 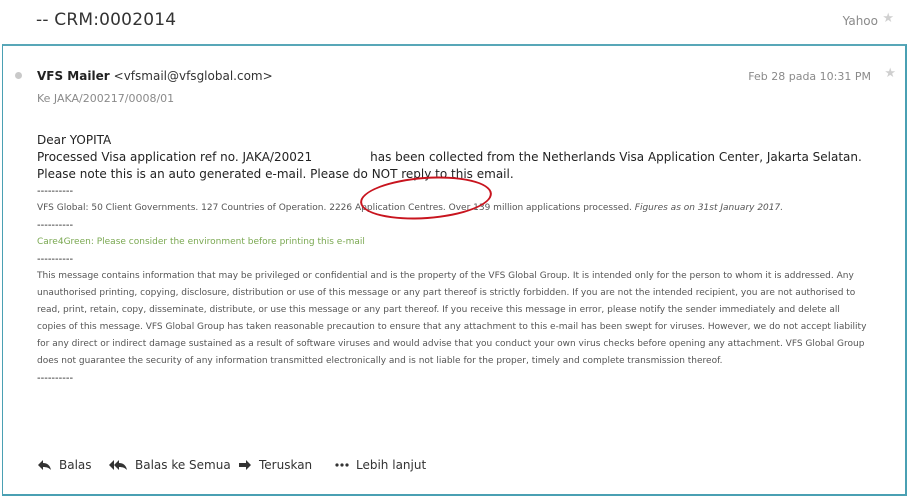 I want to click on forward-icon, so click(x=245, y=465).